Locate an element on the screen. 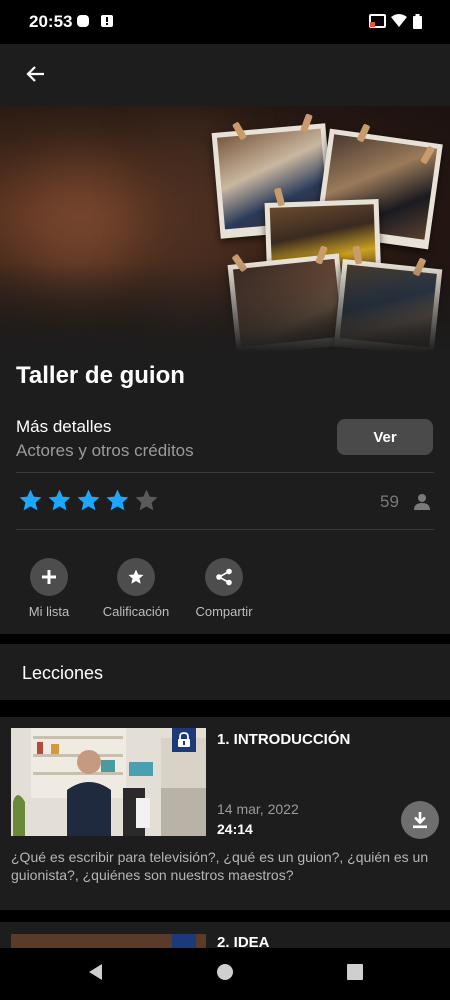  lesson-title: 2. IDEA is located at coordinates (243, 941).